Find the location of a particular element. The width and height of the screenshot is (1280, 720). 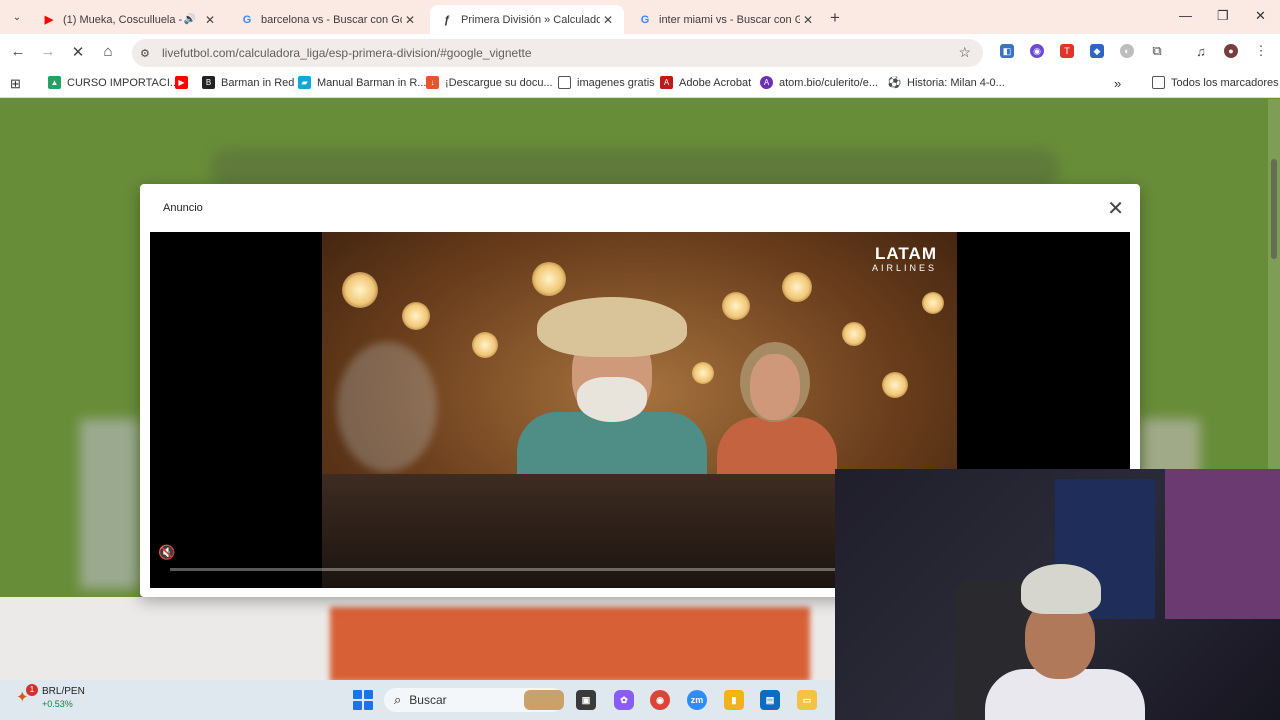

soccer-ball-icon: ⚽ is located at coordinates (894, 83).